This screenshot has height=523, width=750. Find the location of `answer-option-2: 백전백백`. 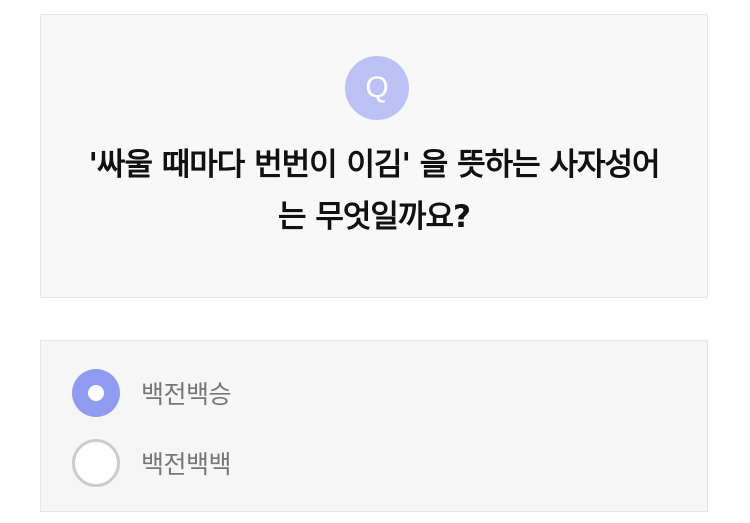

answer-option-2: 백전백백 is located at coordinates (152, 463).